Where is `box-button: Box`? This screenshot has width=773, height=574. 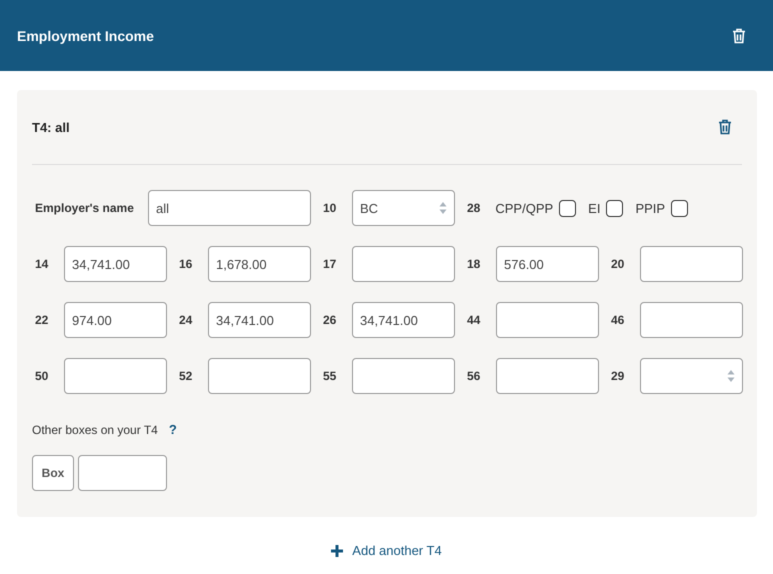 box-button: Box is located at coordinates (53, 473).